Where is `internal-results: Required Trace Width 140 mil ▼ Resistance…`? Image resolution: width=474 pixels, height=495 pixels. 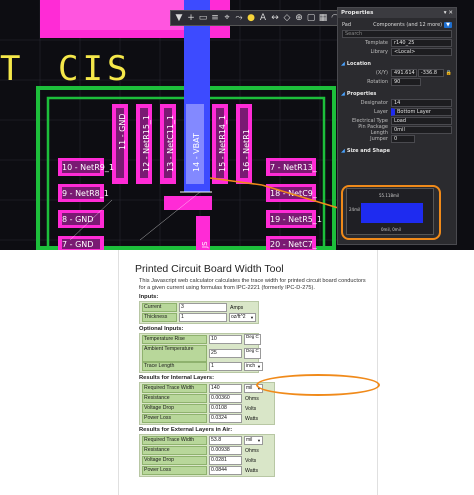 internal-results: Required Trace Width 140 mil ▼ Resistance… is located at coordinates (207, 403).